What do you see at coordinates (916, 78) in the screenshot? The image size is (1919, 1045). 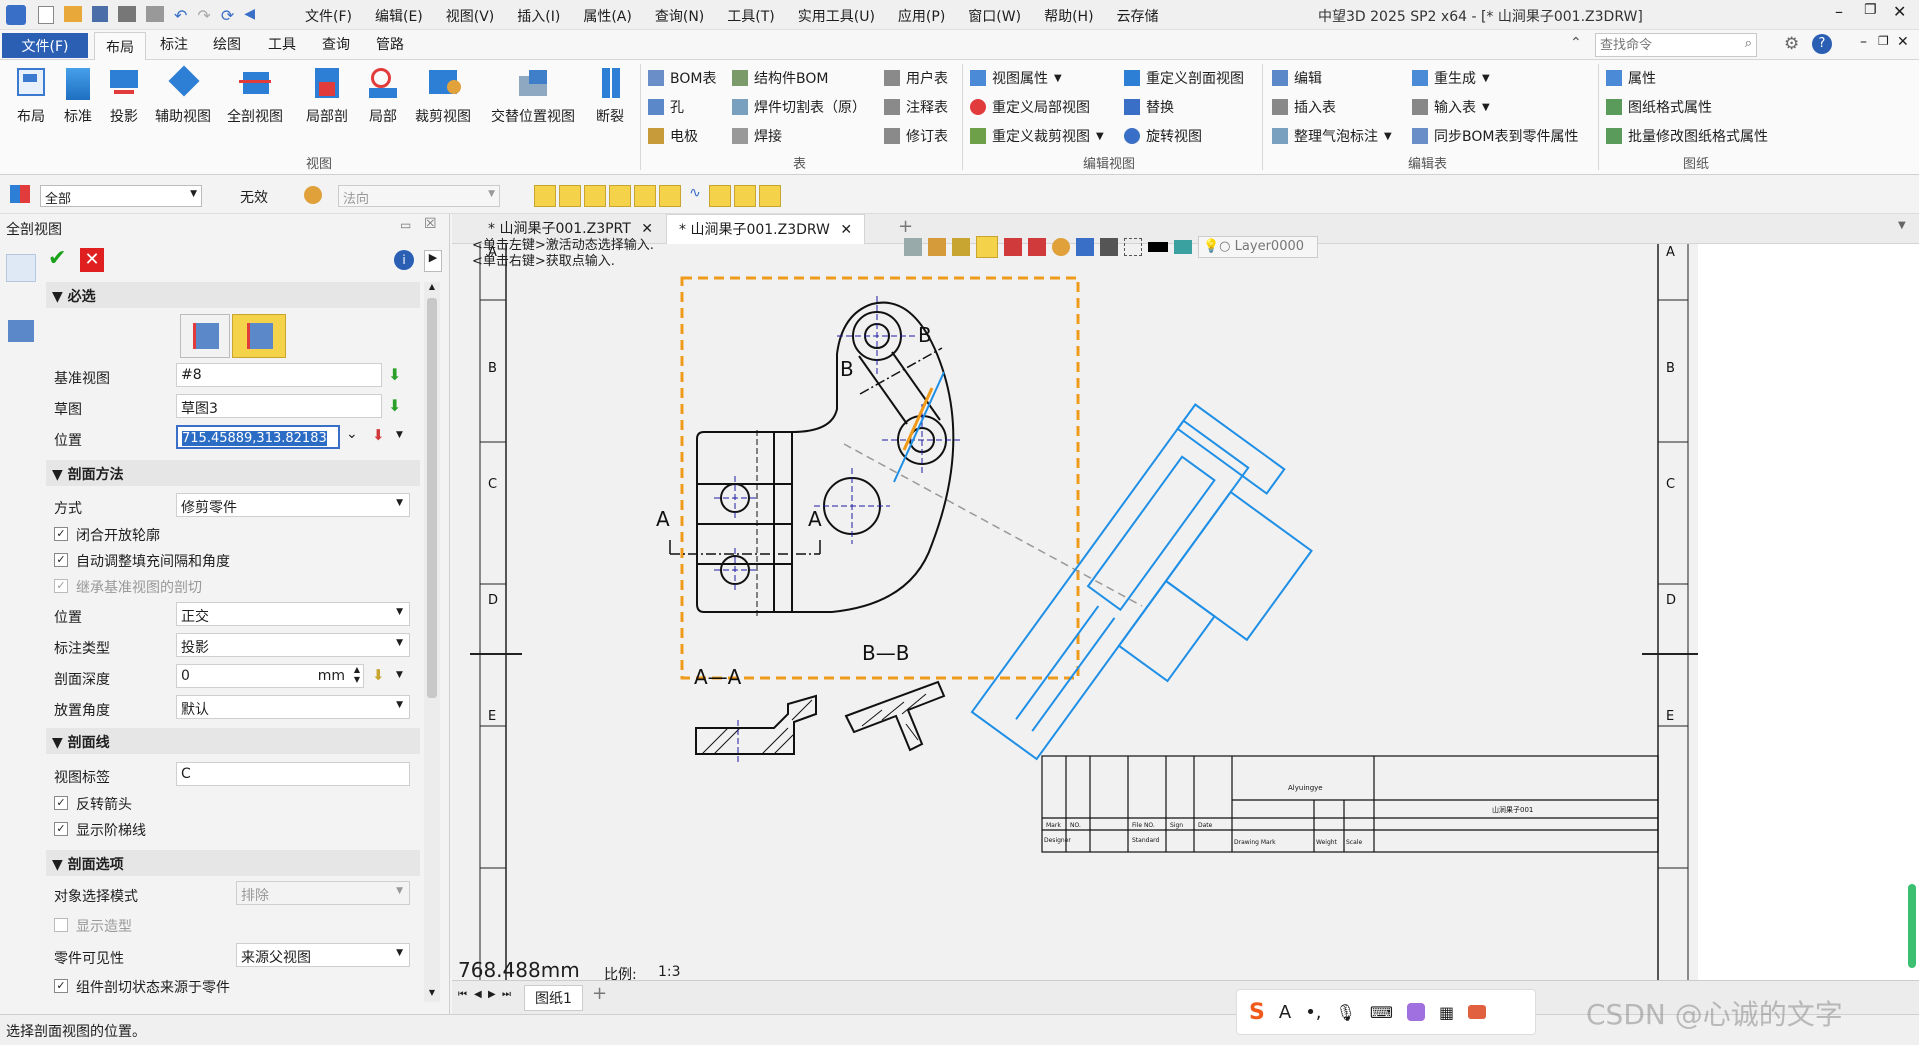 I see `user-table-button: 用户表` at bounding box center [916, 78].